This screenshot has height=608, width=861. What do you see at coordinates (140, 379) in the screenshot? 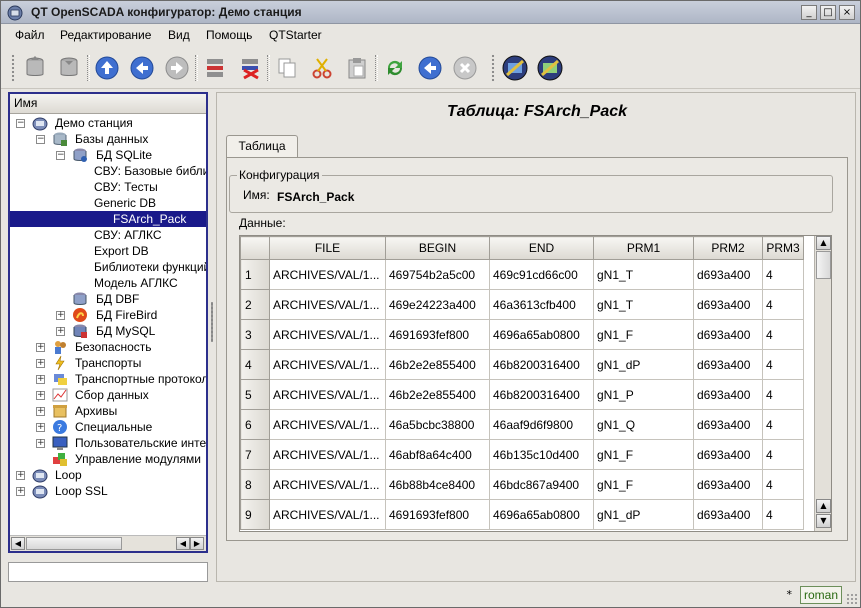
I see `tree-item-transport-protocols: Транспортные протоколы` at bounding box center [140, 379].